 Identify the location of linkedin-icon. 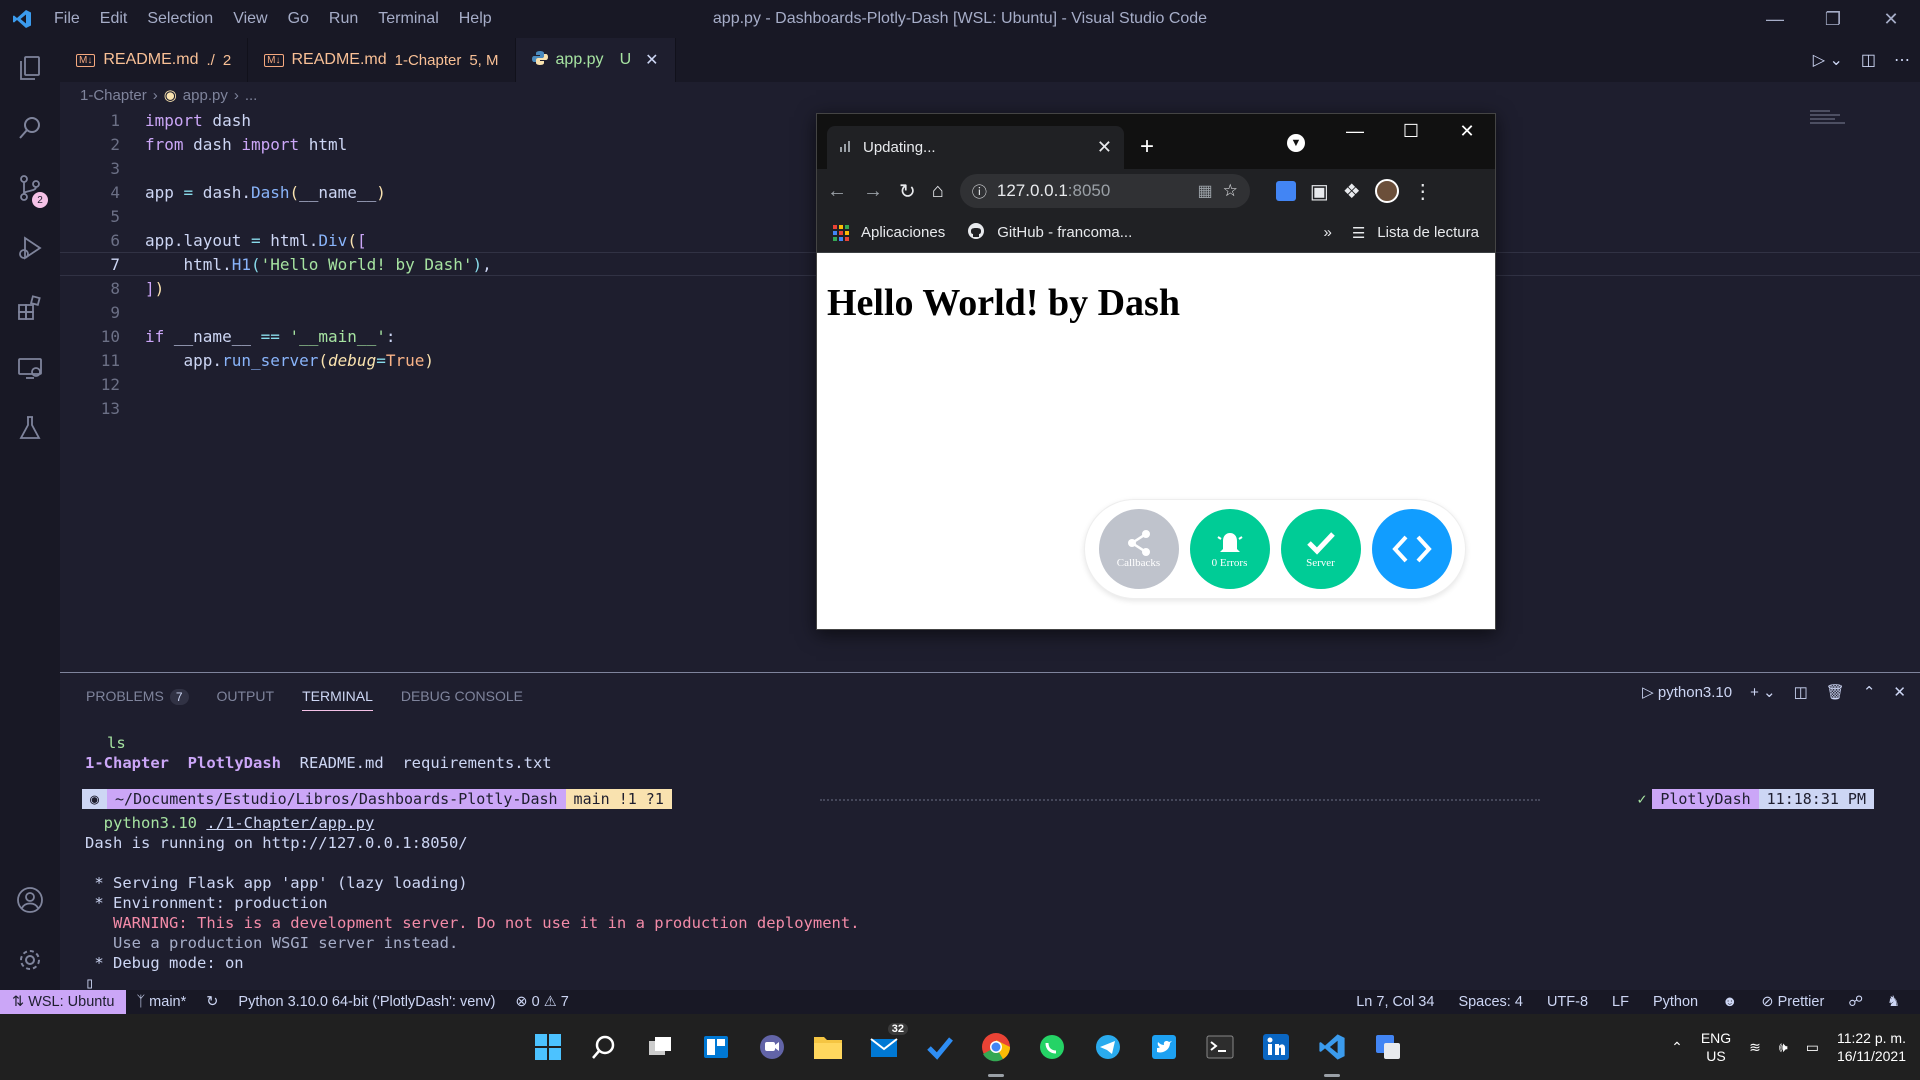
(1276, 1047).